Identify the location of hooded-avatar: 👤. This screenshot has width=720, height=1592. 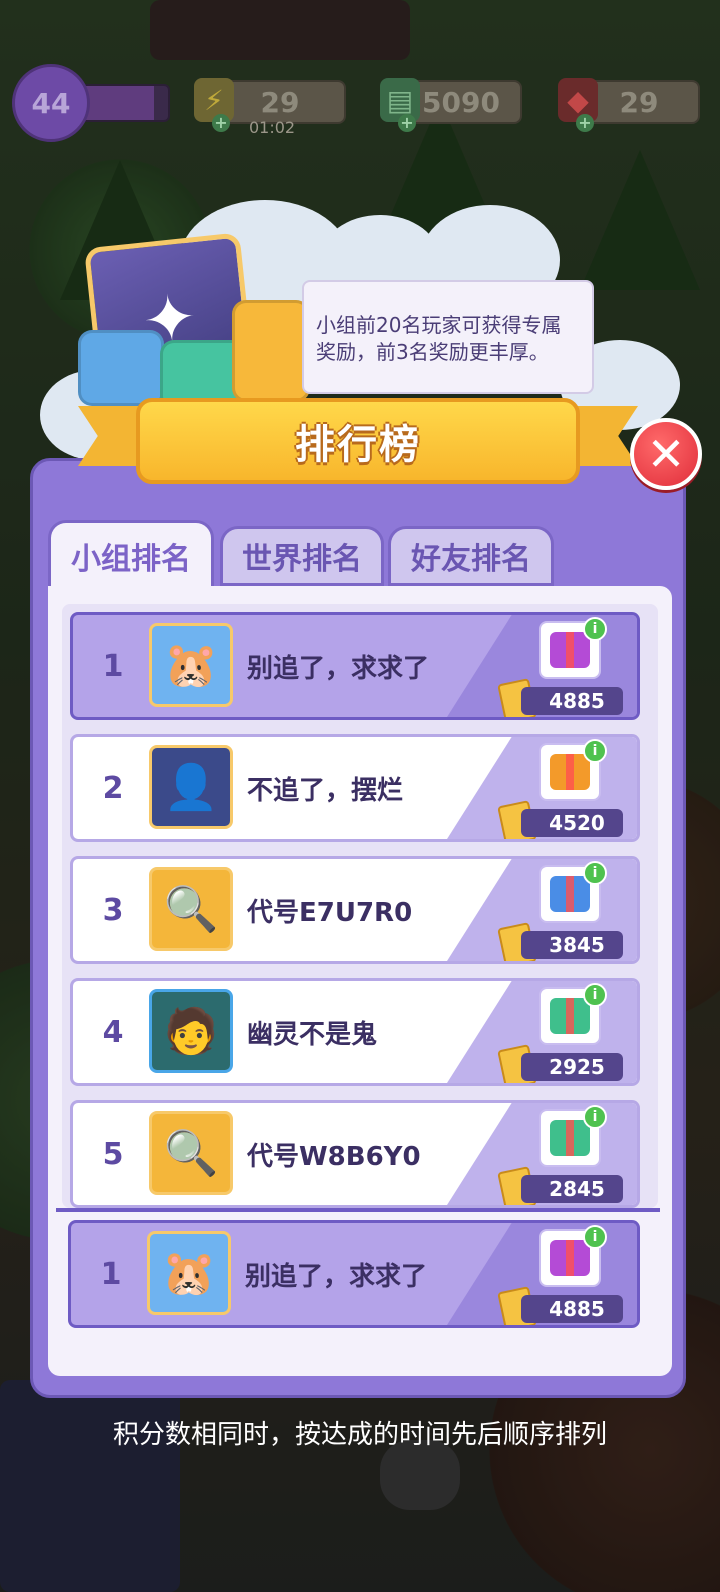
(191, 787).